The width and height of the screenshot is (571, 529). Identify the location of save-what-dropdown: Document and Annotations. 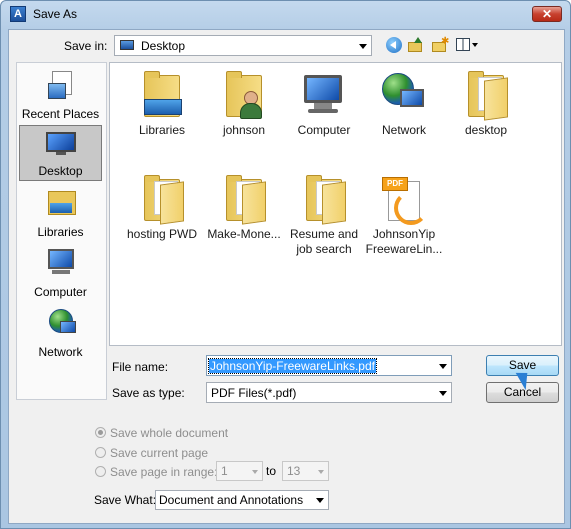
(242, 500).